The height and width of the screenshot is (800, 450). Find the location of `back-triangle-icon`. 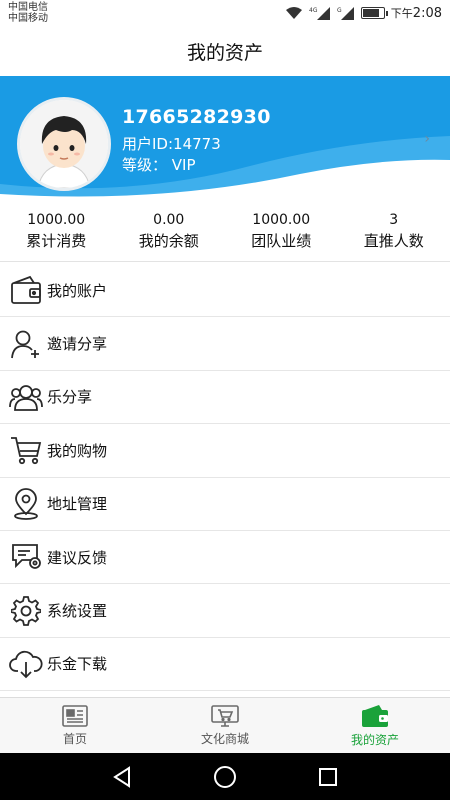

back-triangle-icon is located at coordinates (121, 776).